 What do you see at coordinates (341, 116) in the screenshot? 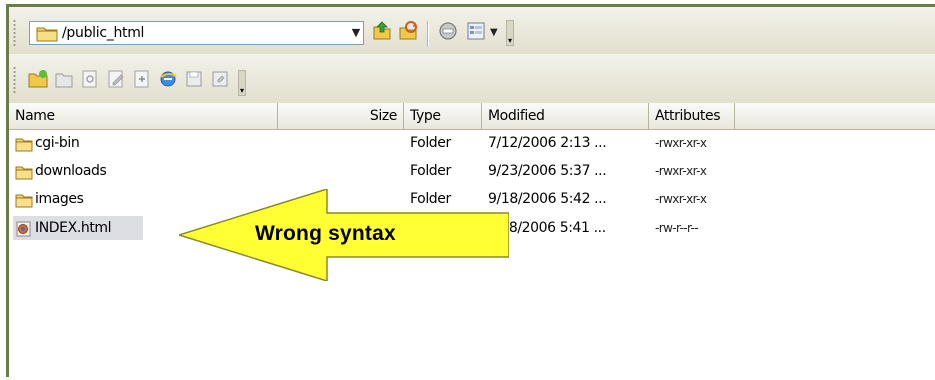
I see `column-header-size: Size` at bounding box center [341, 116].